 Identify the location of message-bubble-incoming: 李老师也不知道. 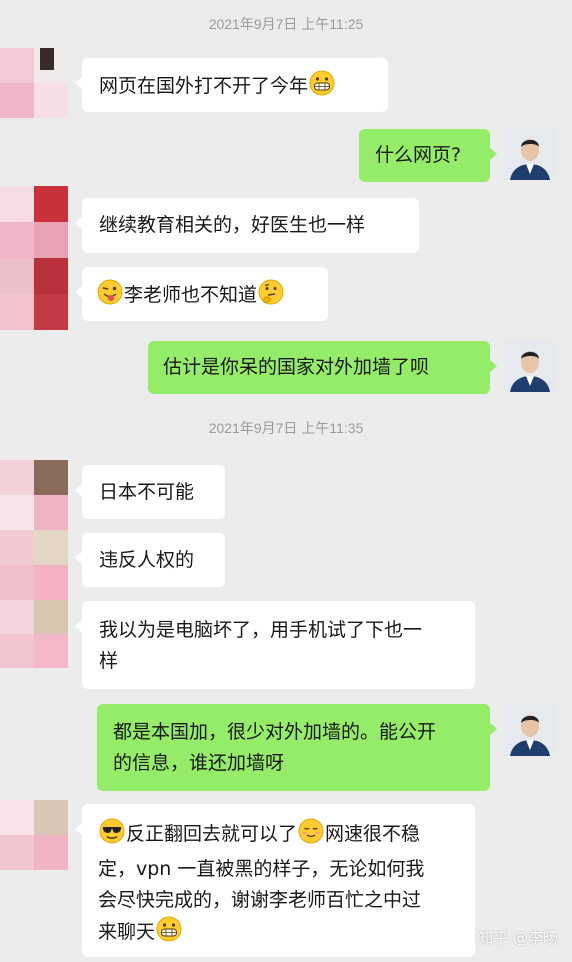
(201, 294).